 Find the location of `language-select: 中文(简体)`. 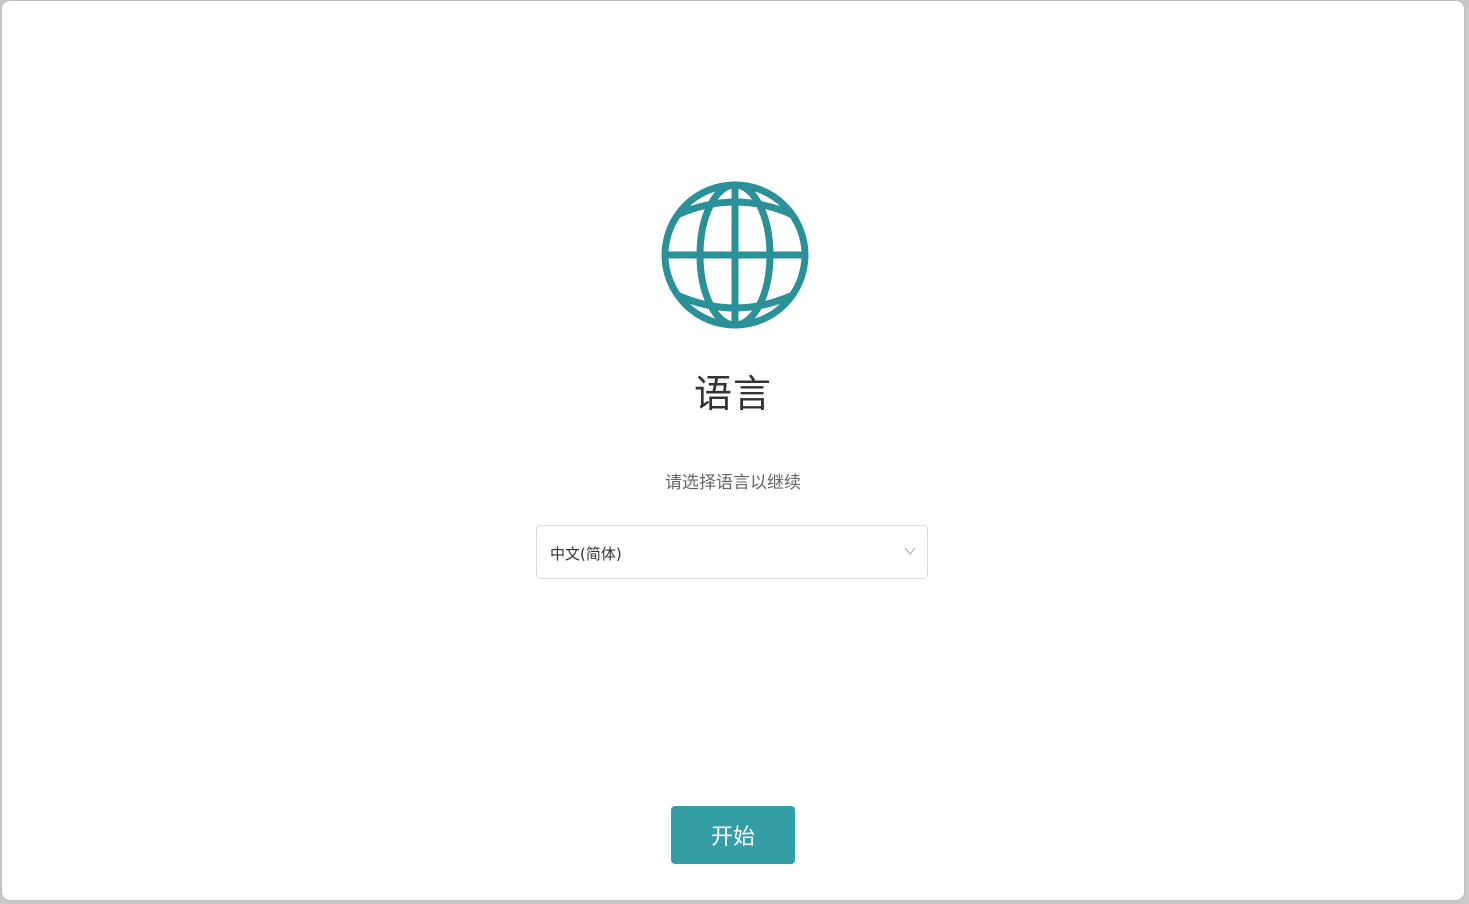

language-select: 中文(简体) is located at coordinates (732, 552).